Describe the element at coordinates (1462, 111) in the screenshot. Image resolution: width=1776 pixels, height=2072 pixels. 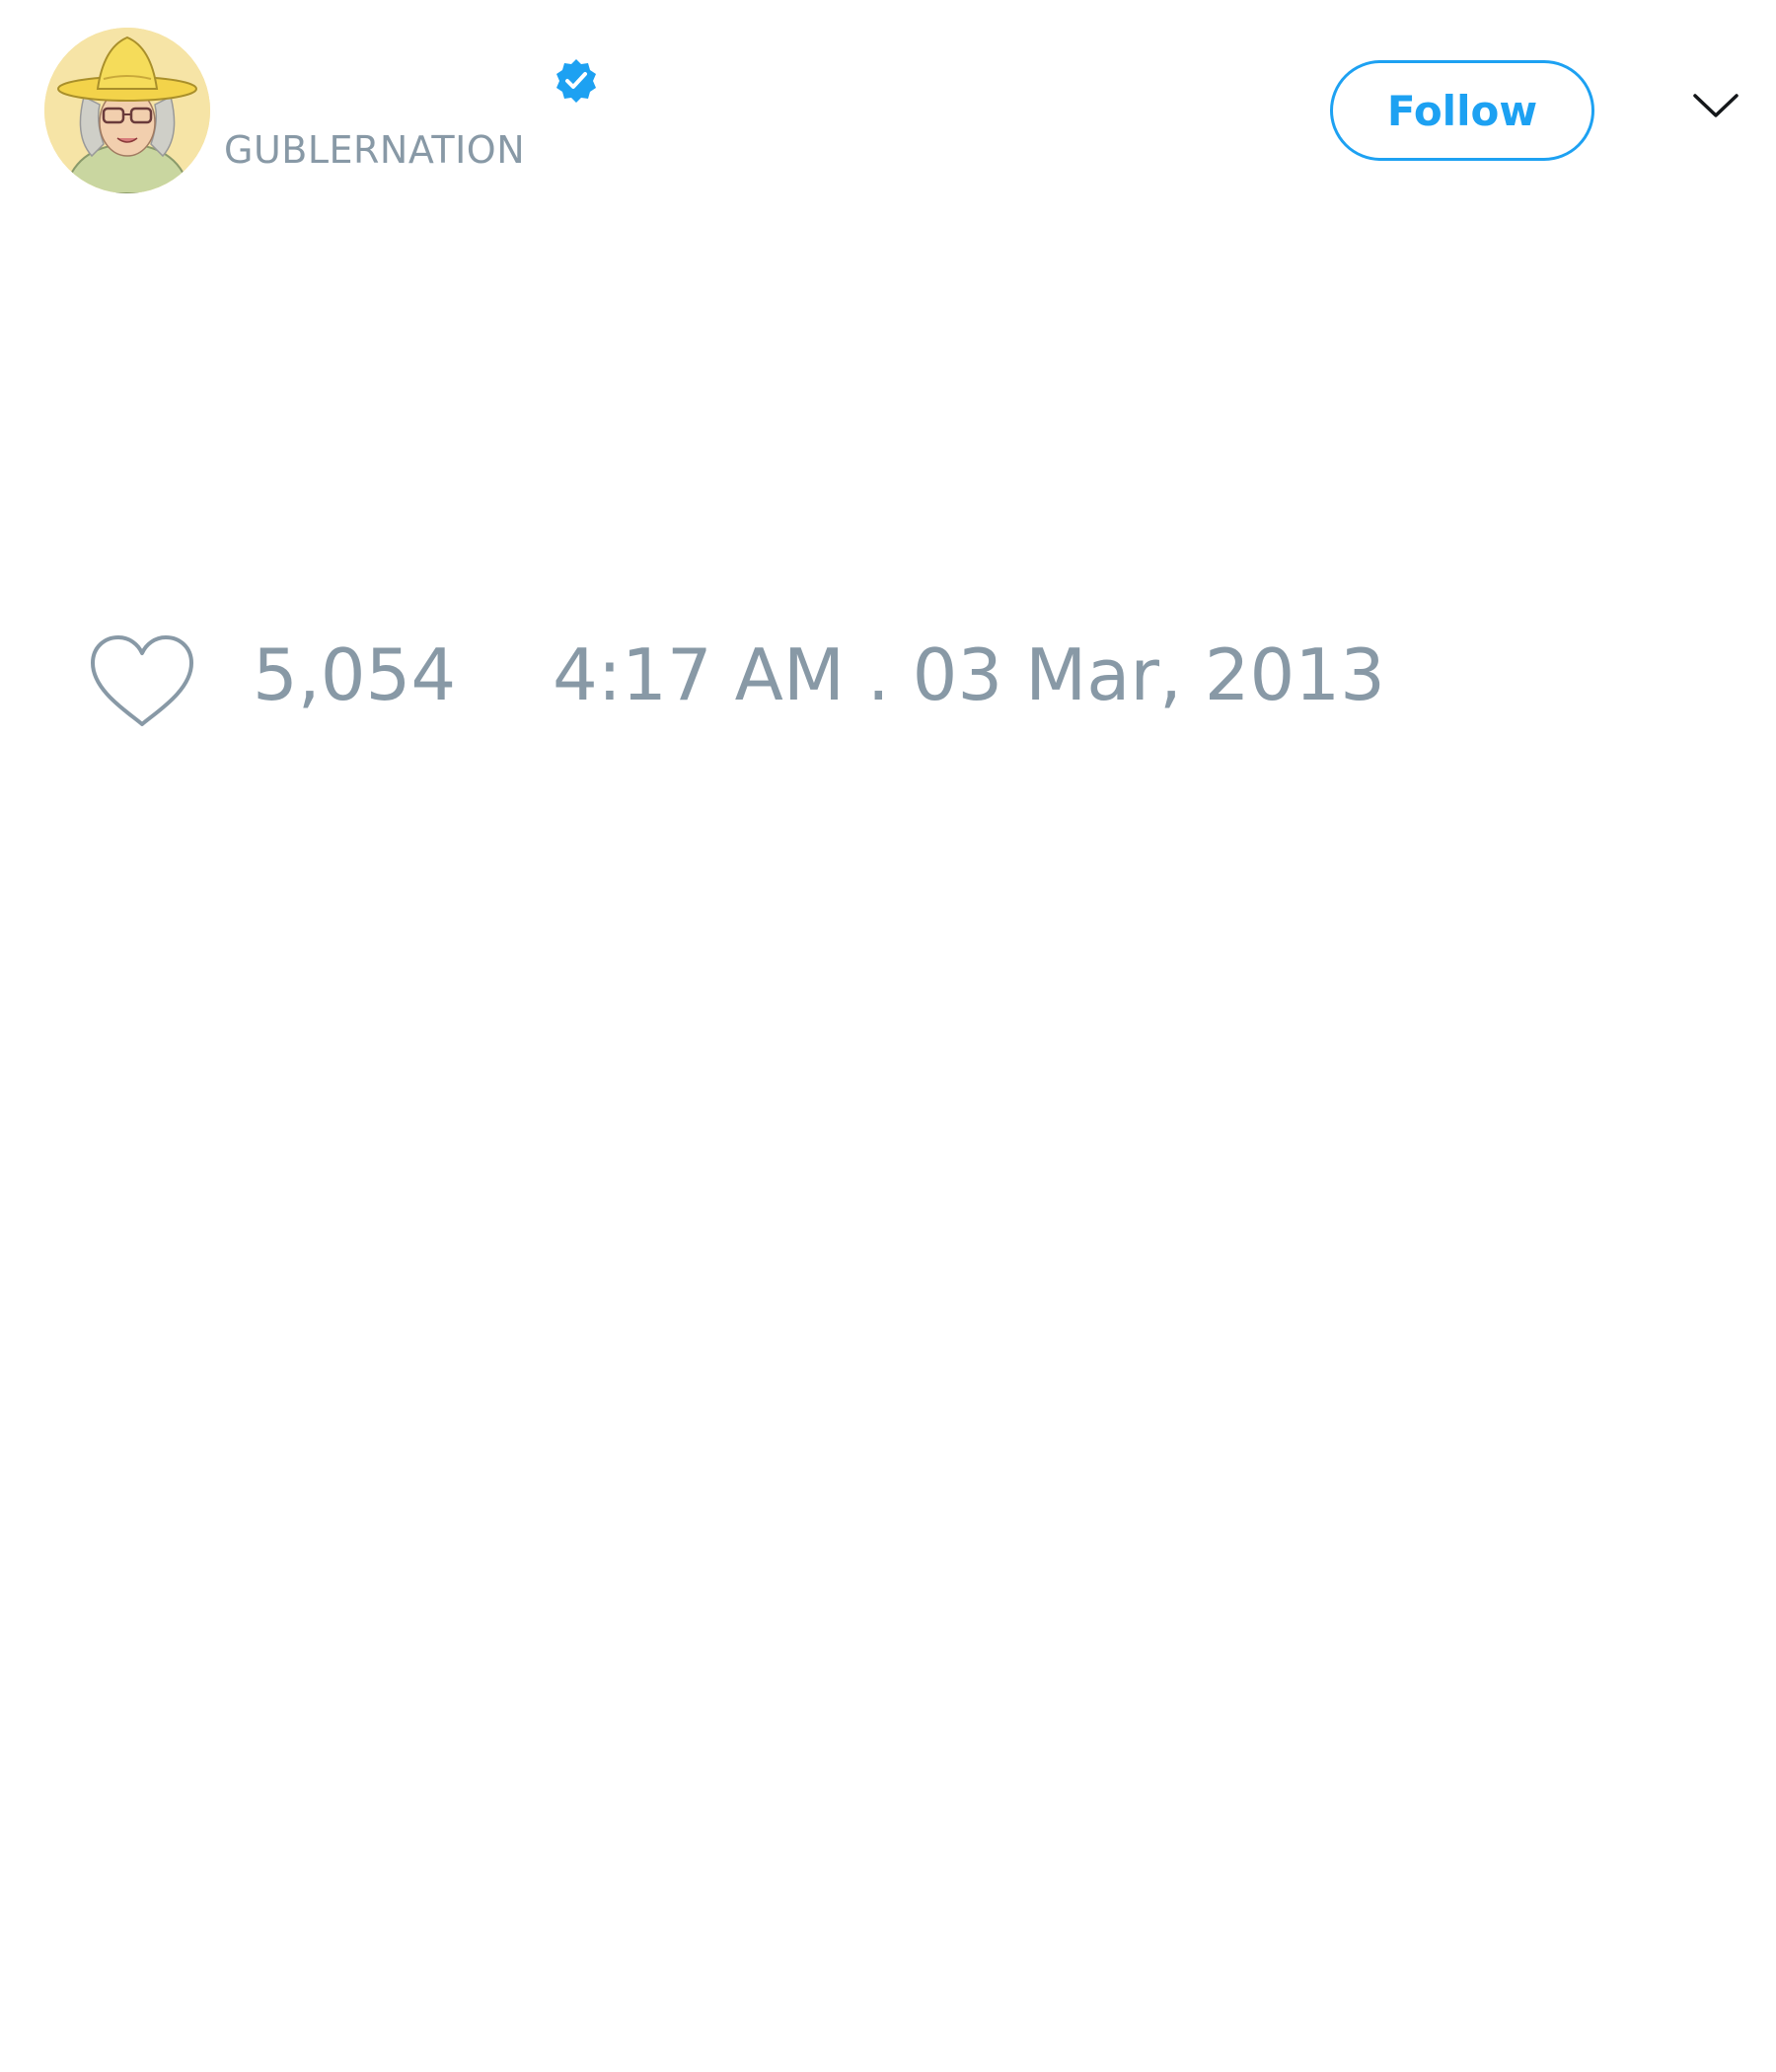
I see `follow-button: Follow` at that location.